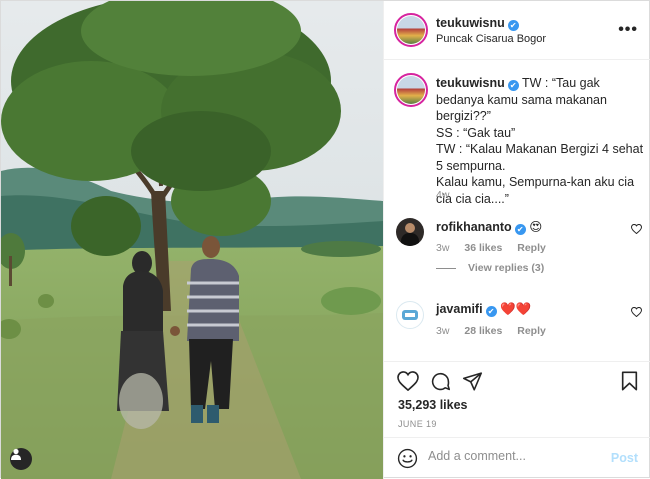  Describe the element at coordinates (491, 39) in the screenshot. I see `location-link: Puncak Cisarua Bogor` at that location.